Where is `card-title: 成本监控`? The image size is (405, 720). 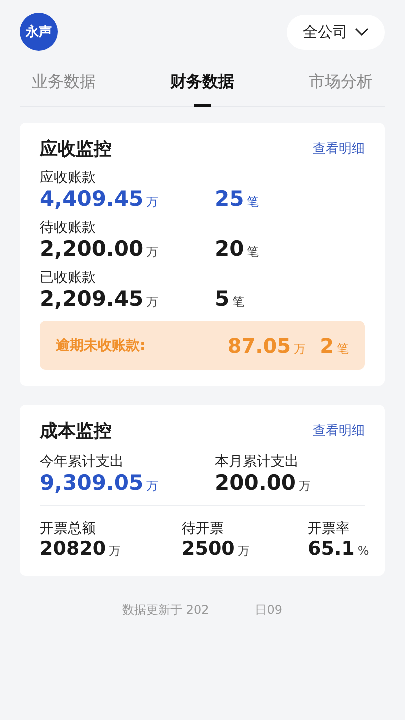
card-title: 成本监控 is located at coordinates (76, 431).